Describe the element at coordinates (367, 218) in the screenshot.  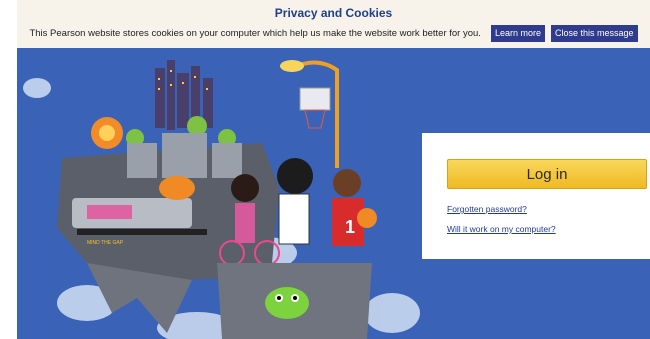
I see `basketball` at that location.